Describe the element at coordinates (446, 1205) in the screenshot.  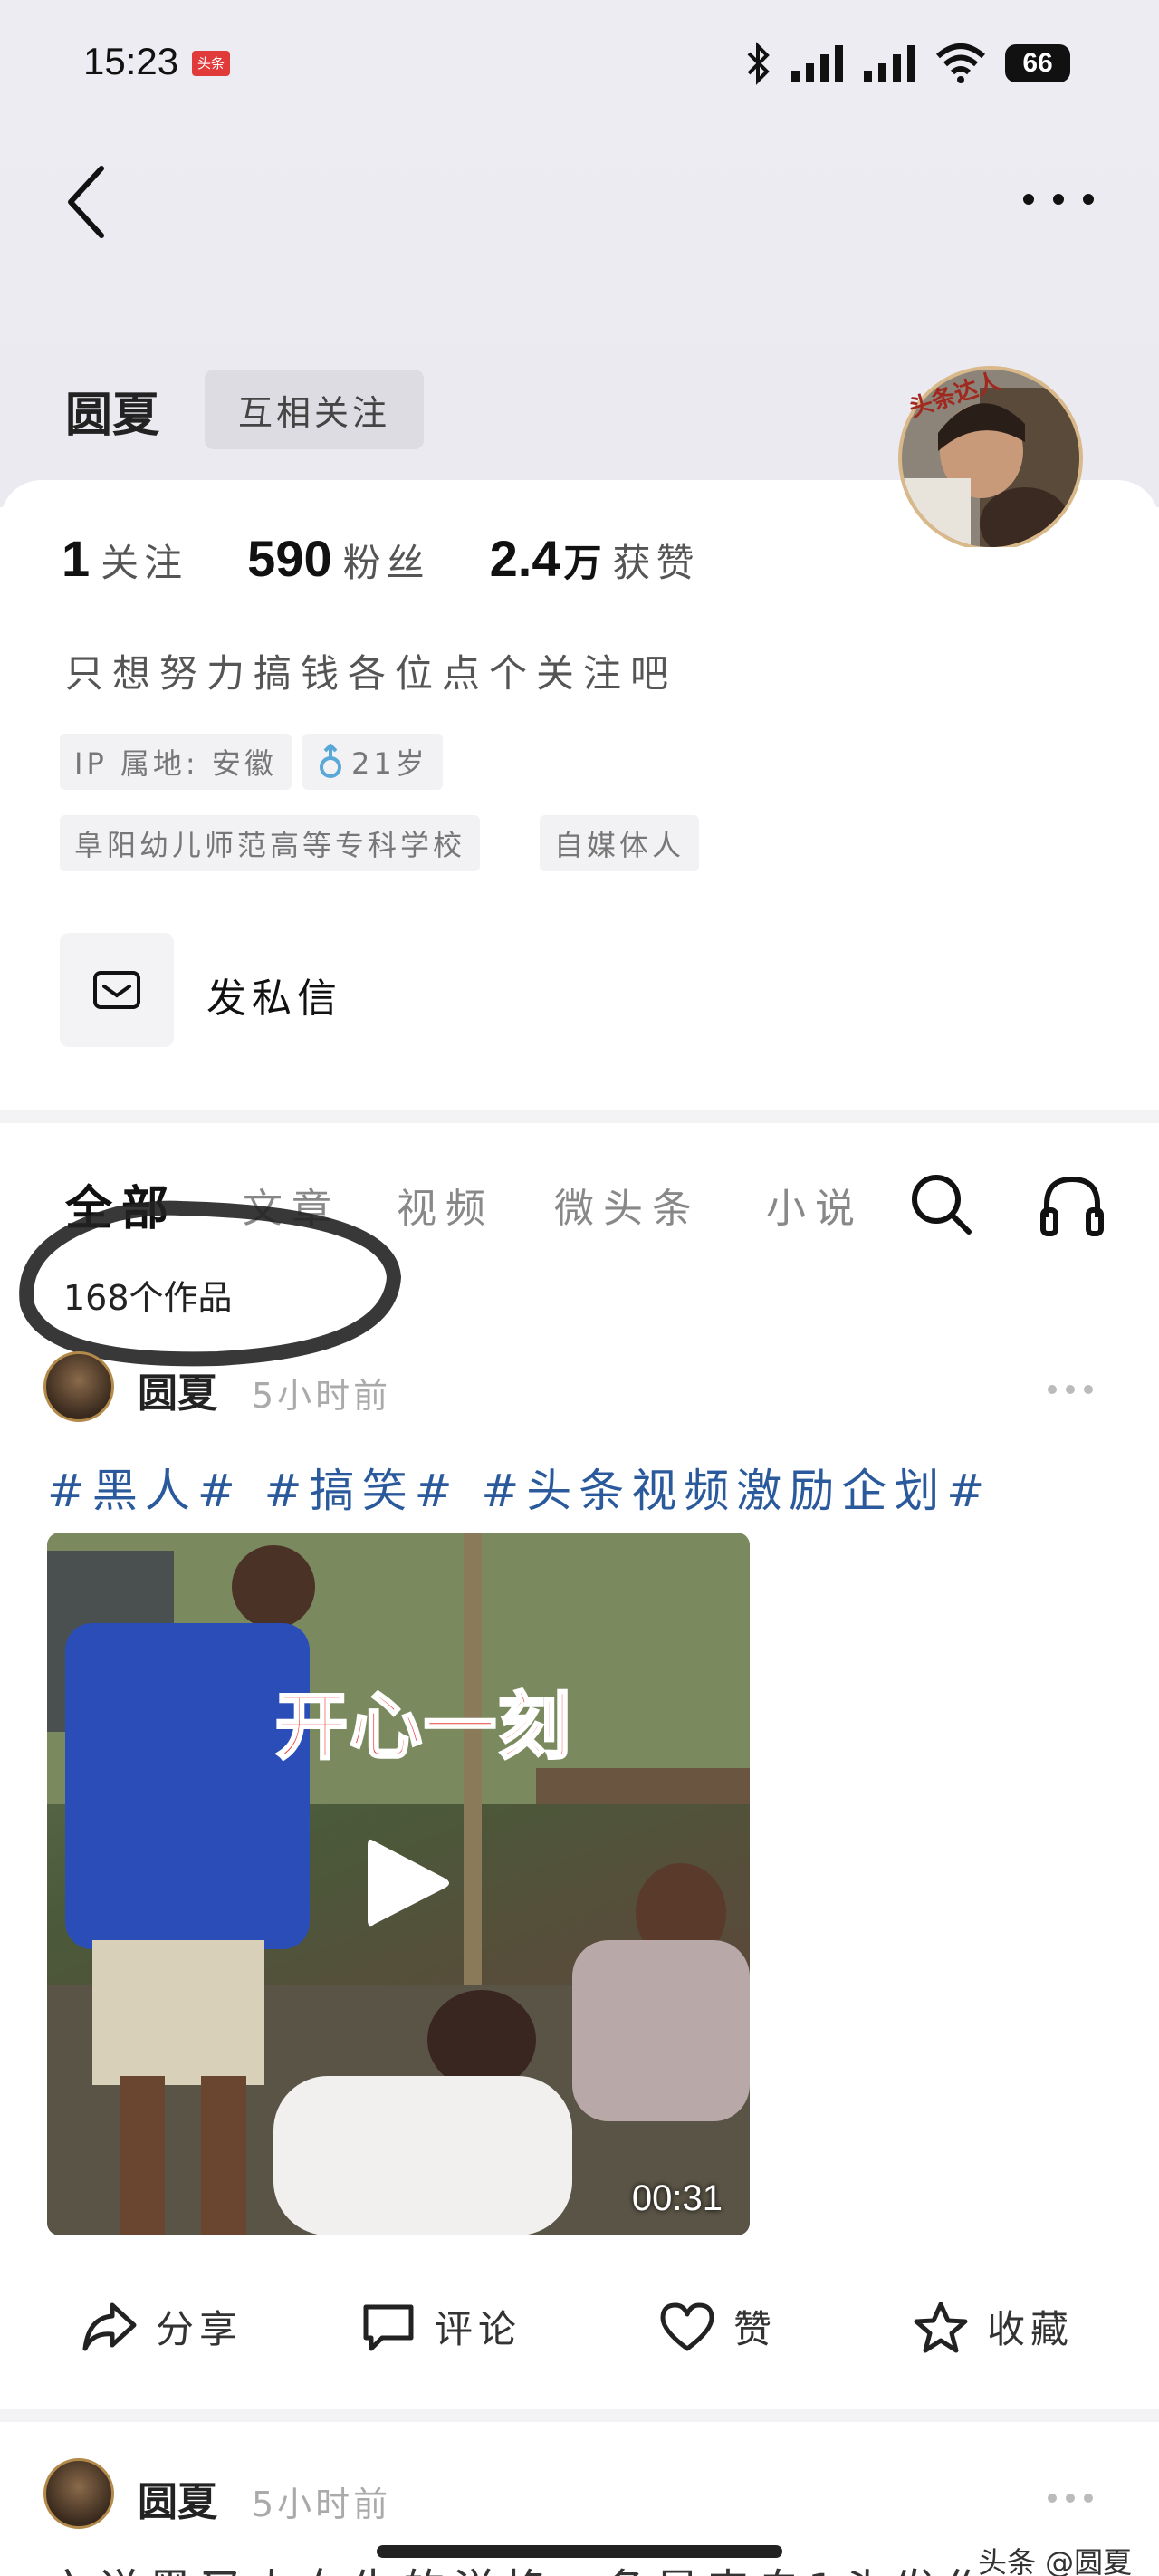
I see `tab-videos: 视频` at that location.